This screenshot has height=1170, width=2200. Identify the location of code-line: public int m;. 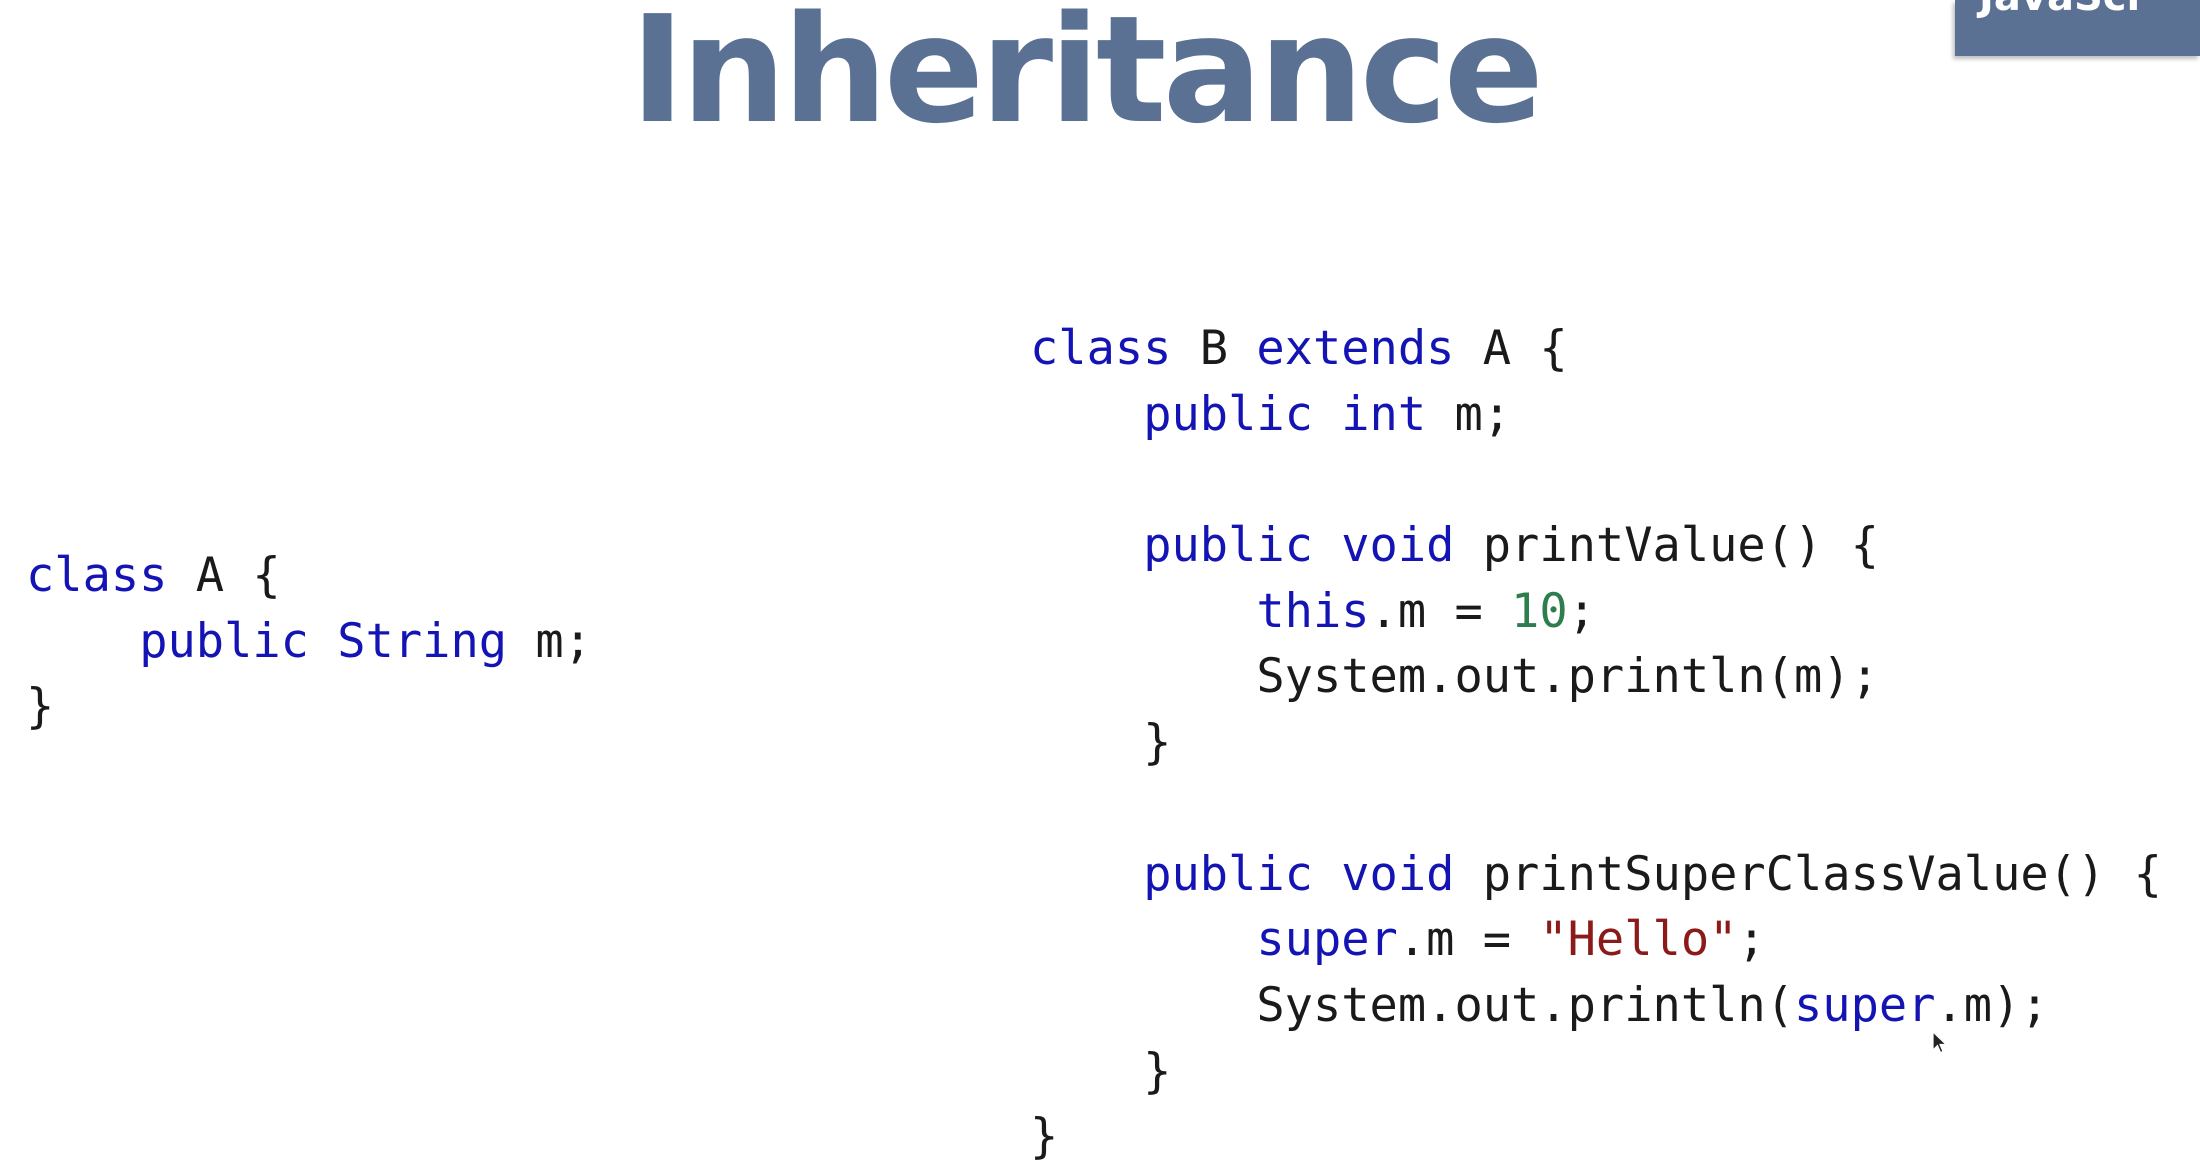
(1596, 415).